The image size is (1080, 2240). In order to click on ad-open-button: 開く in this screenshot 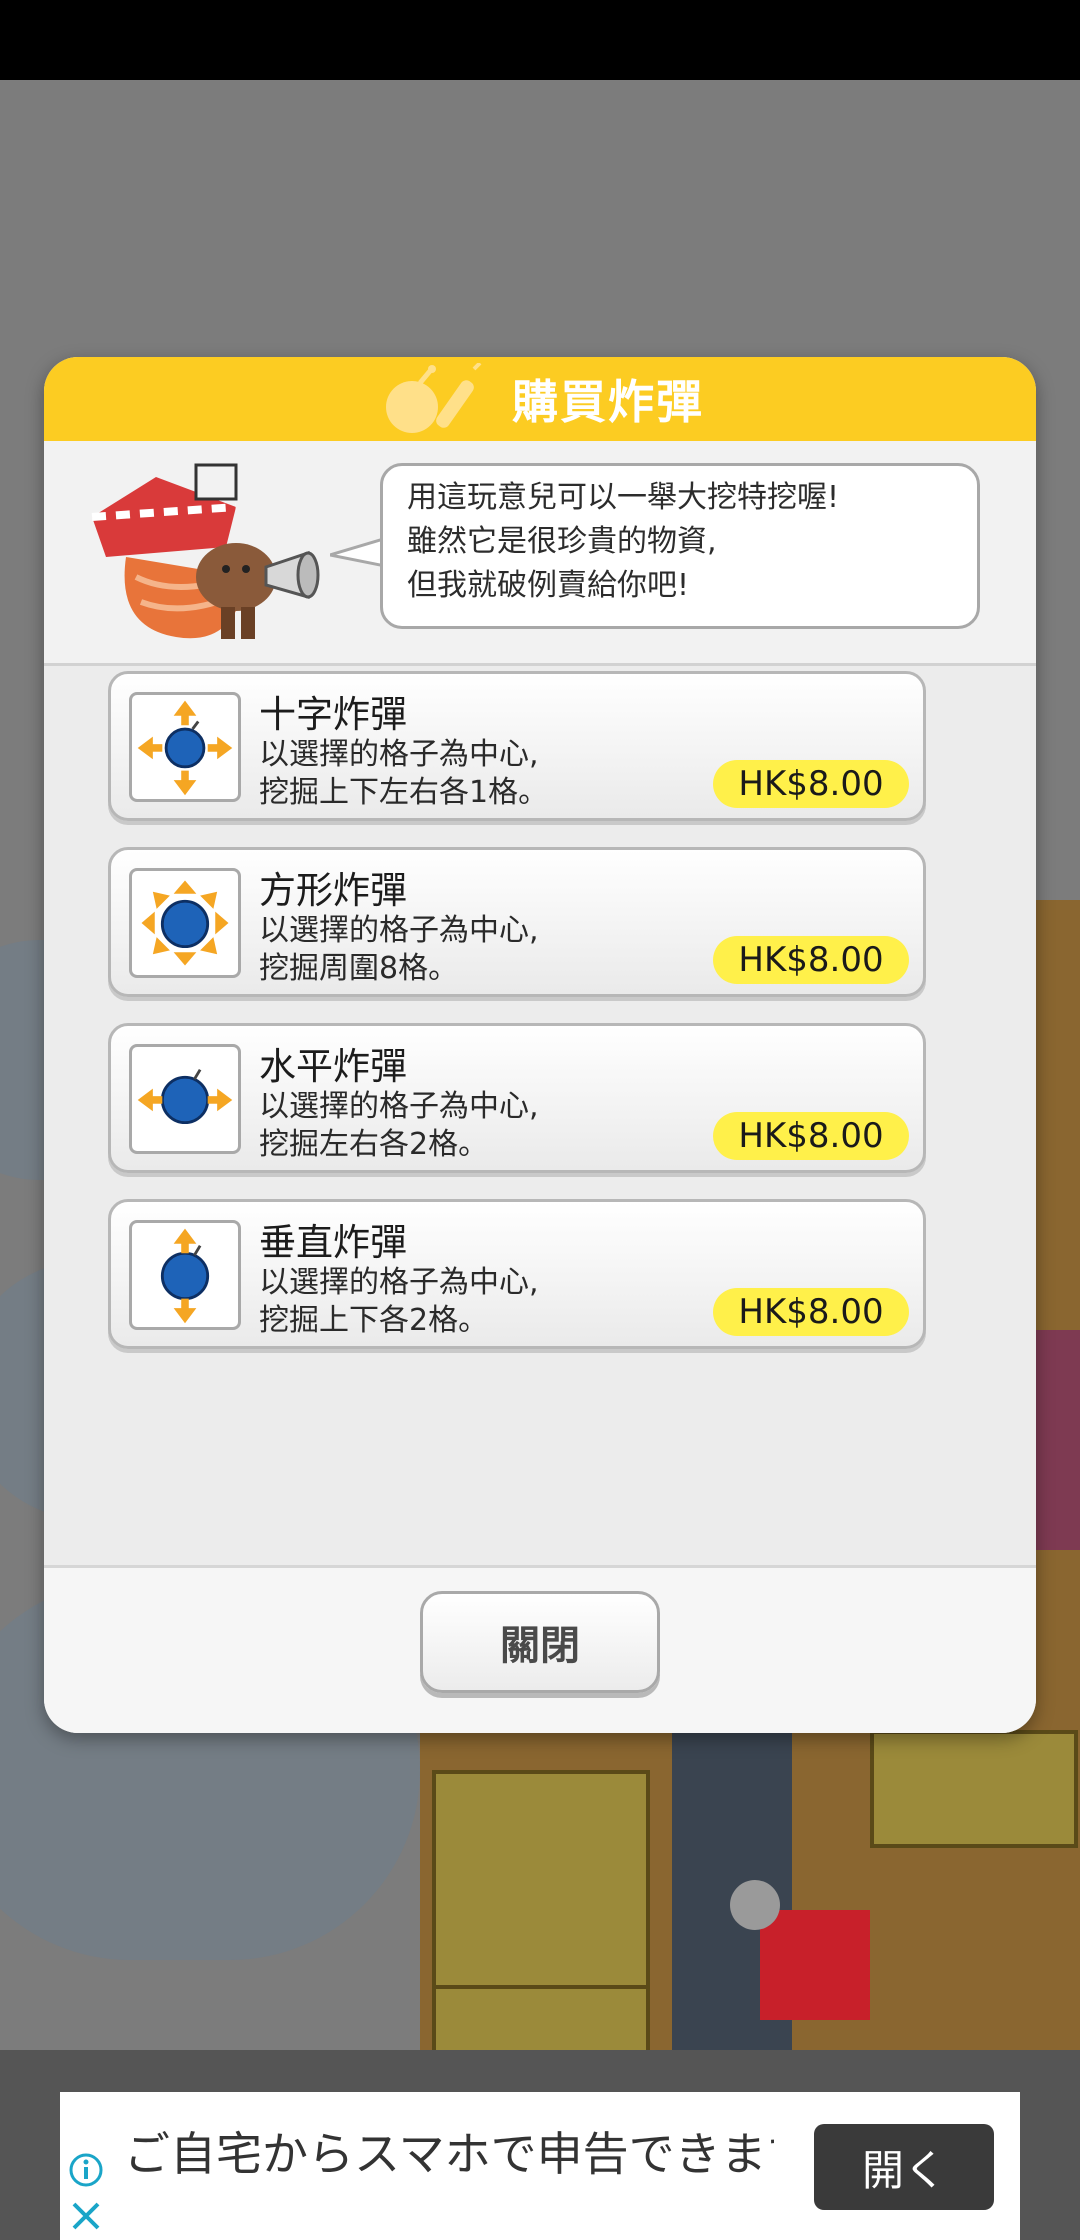, I will do `click(904, 2167)`.